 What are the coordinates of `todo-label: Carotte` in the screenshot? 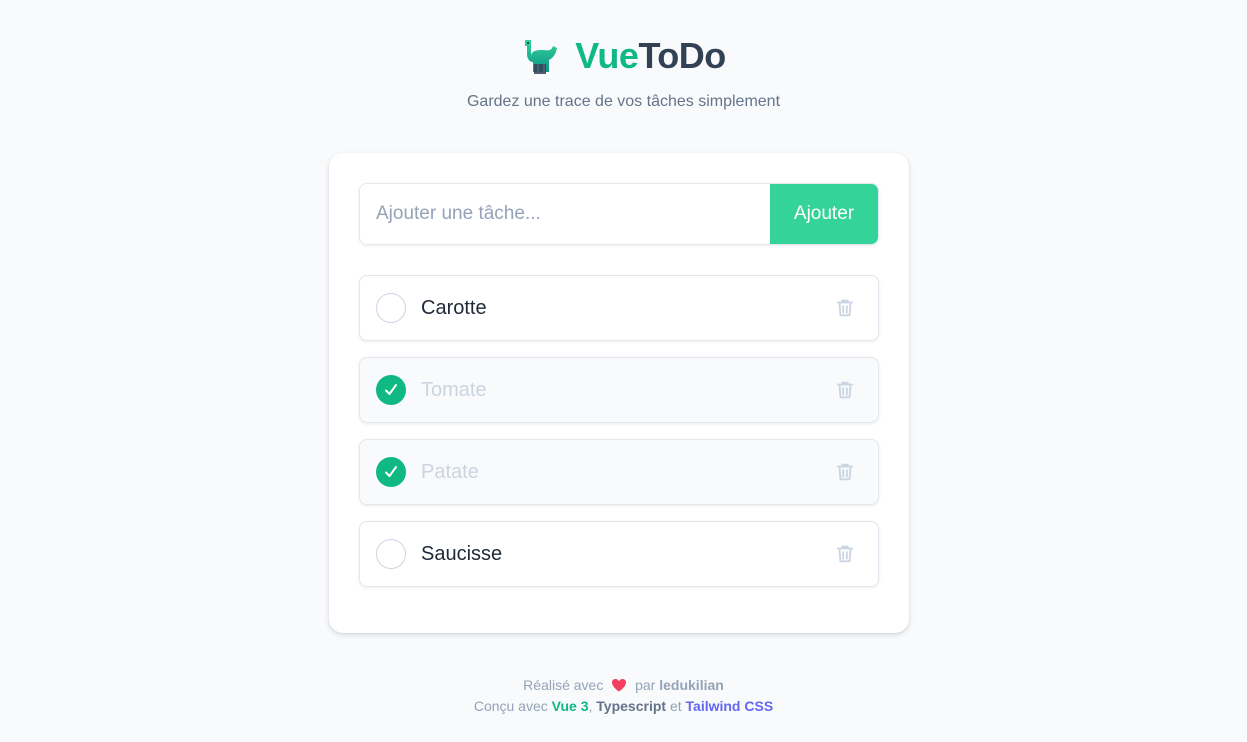 It's located at (454, 307).